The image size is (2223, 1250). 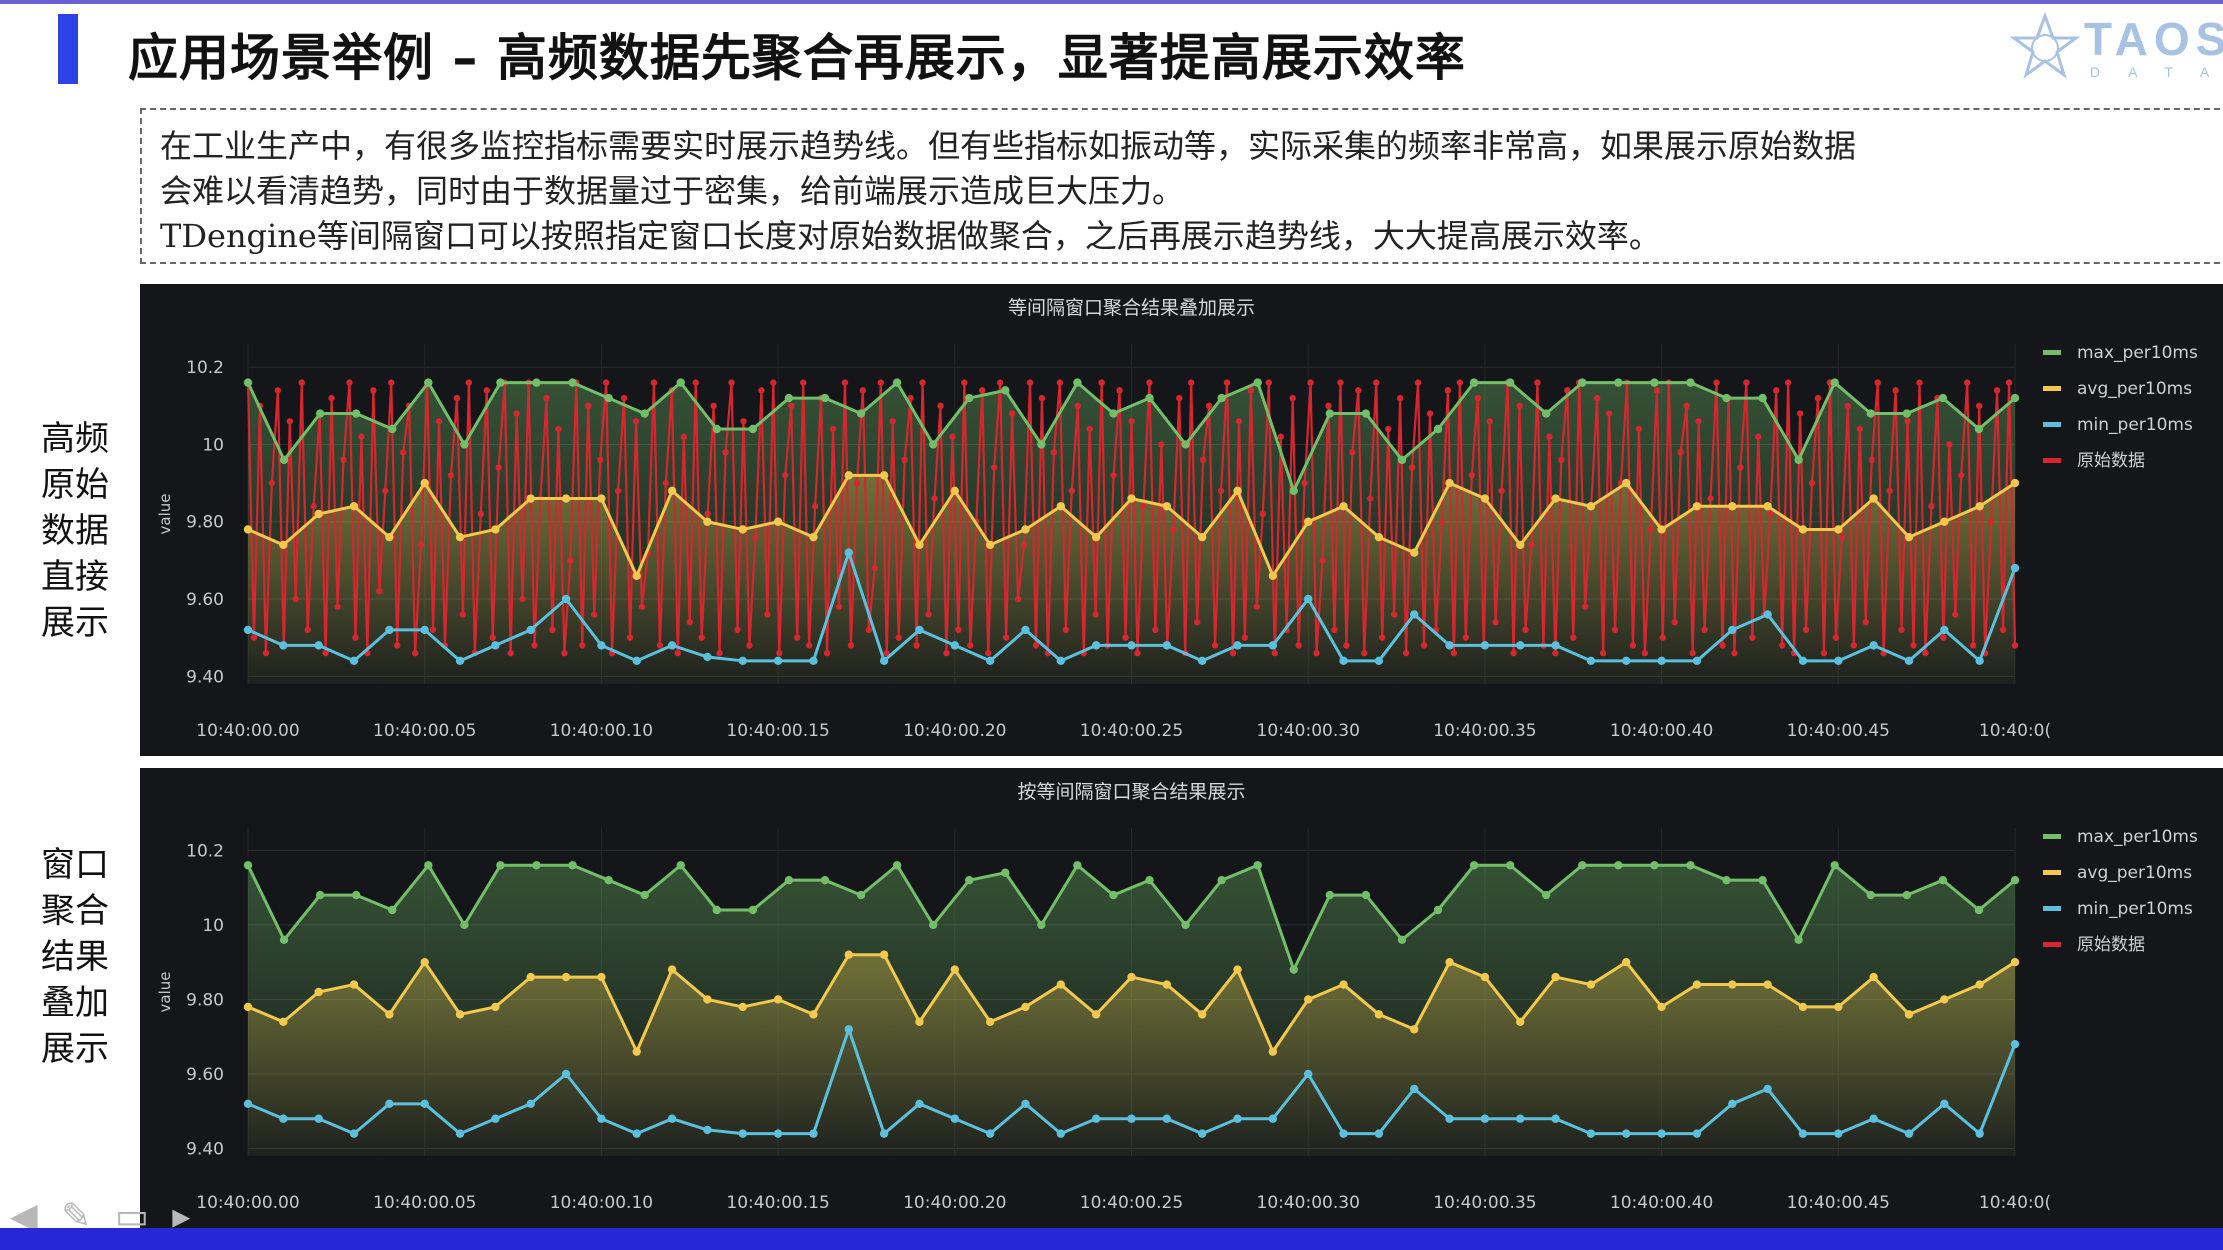 What do you see at coordinates (1111, 1239) in the screenshot?
I see `bottom-strip` at bounding box center [1111, 1239].